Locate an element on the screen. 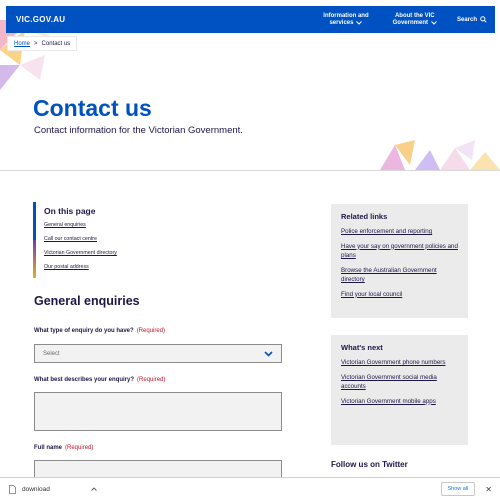  page-title: Contact us is located at coordinates (92, 108).